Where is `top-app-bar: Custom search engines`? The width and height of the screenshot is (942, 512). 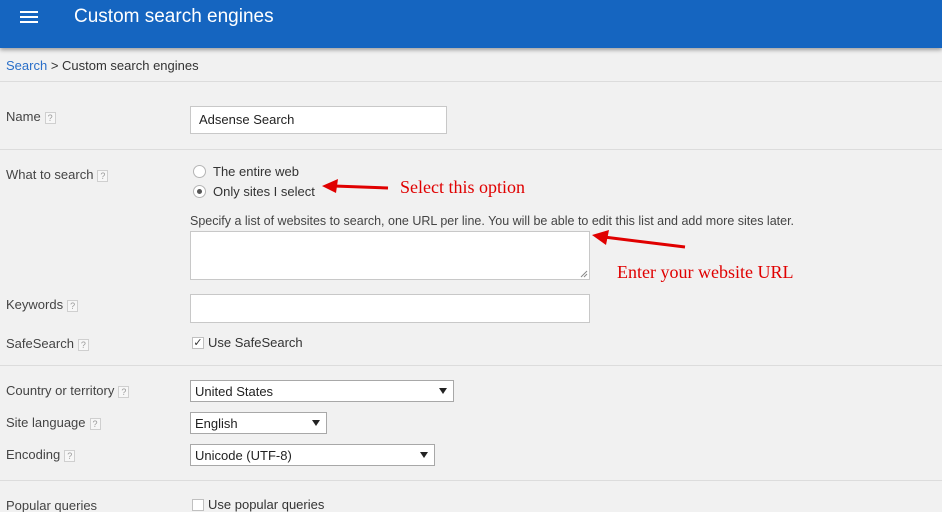
top-app-bar: Custom search engines is located at coordinates (471, 24).